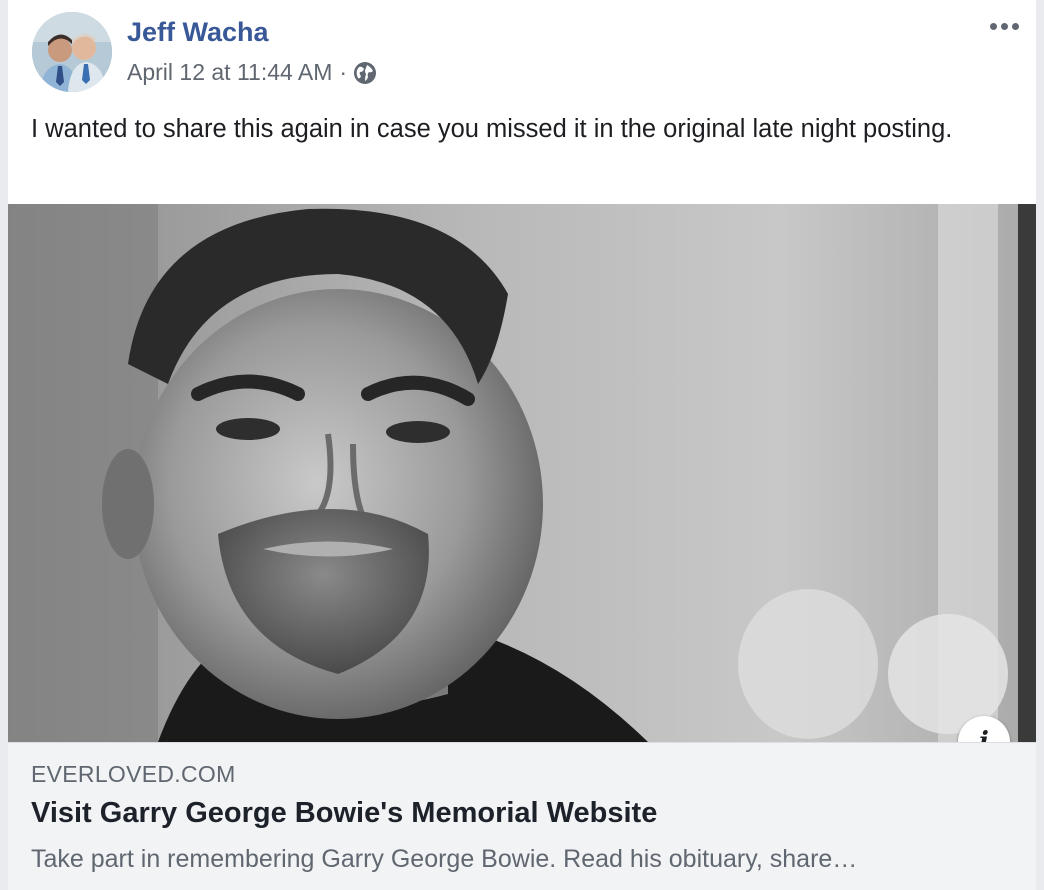 This screenshot has width=1044, height=890. Describe the element at coordinates (229, 72) in the screenshot. I see `post-timestamp: April 12 at 11:44 AM` at that location.